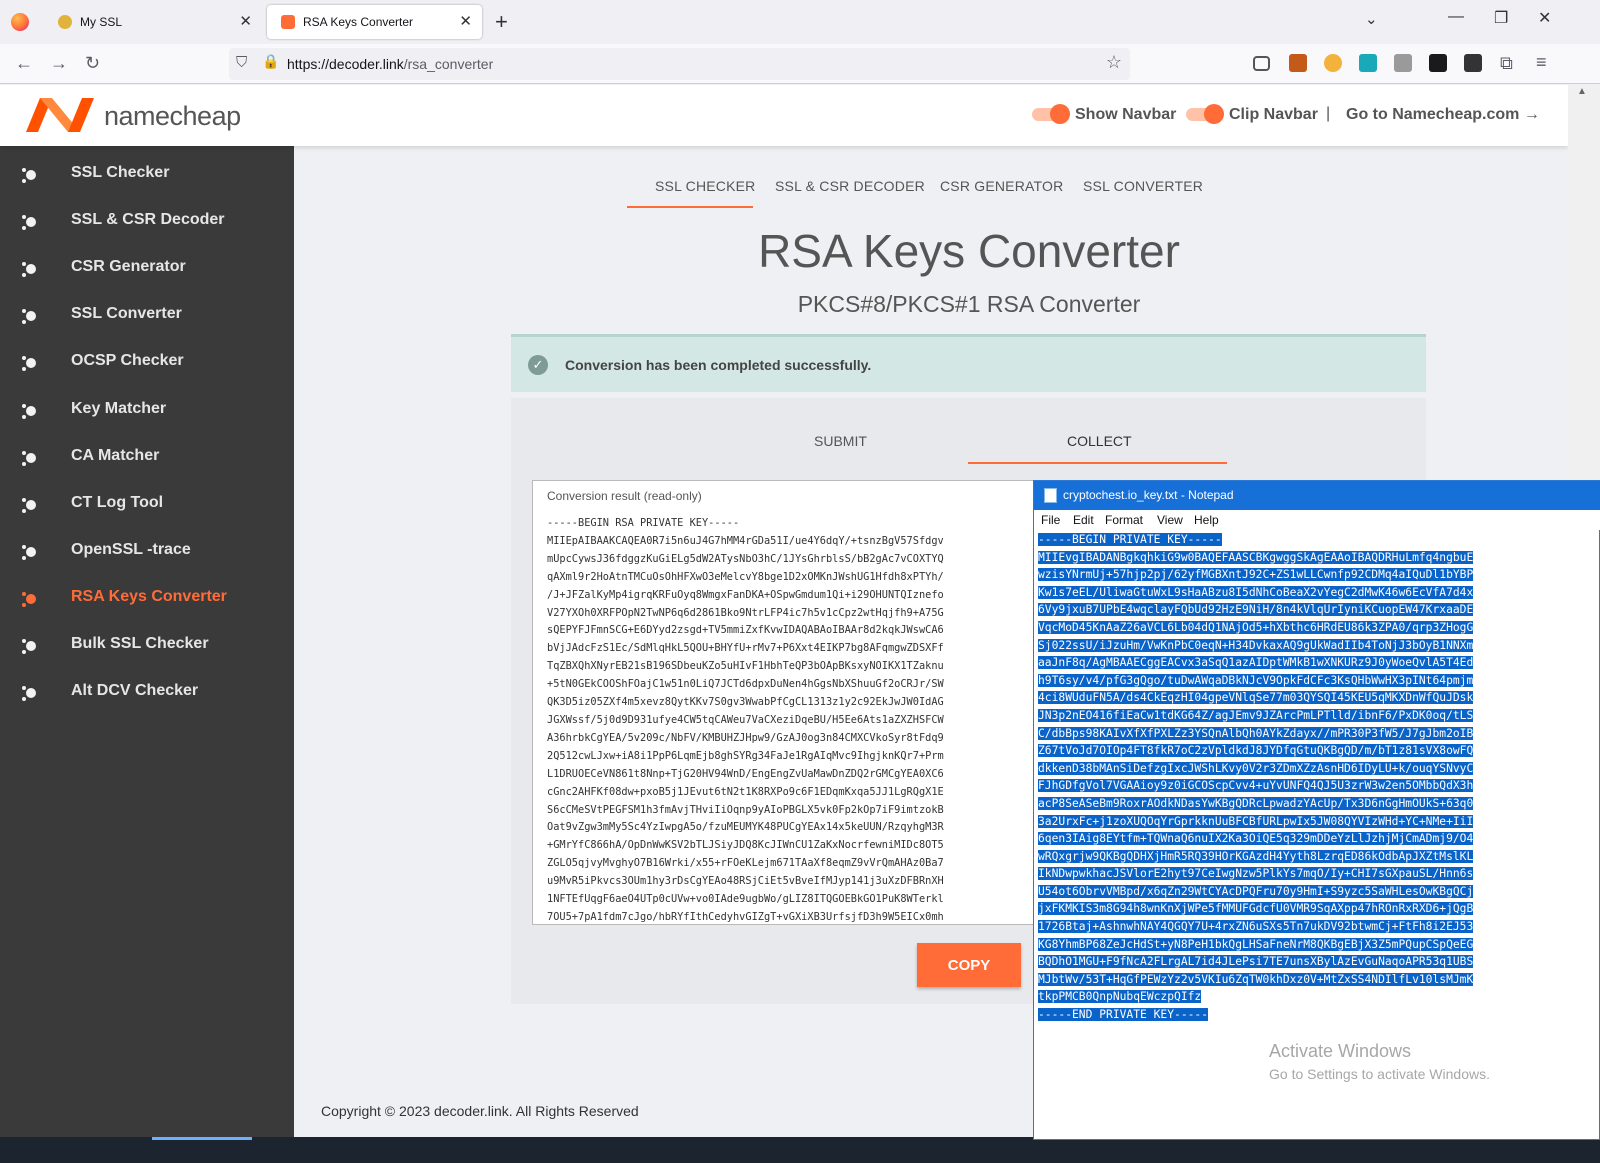  What do you see at coordinates (1050, 520) in the screenshot?
I see `menu-file: File` at bounding box center [1050, 520].